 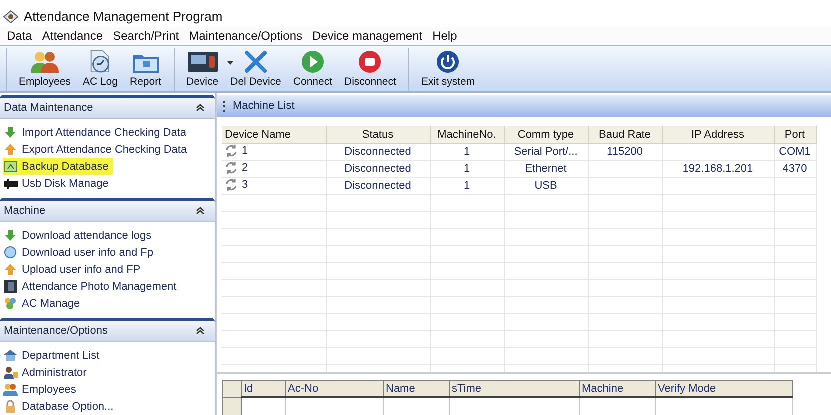 I want to click on item-label: Attendance Photo Management, so click(x=99, y=286).